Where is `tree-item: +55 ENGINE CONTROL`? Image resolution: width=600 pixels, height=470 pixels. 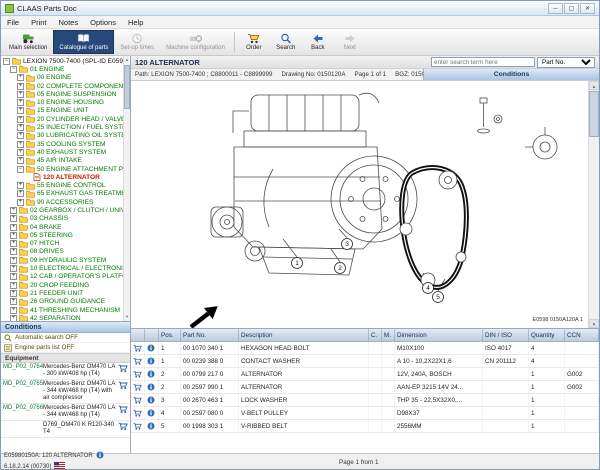
tree-item: +55 ENGINE CONTROL is located at coordinates (65, 185).